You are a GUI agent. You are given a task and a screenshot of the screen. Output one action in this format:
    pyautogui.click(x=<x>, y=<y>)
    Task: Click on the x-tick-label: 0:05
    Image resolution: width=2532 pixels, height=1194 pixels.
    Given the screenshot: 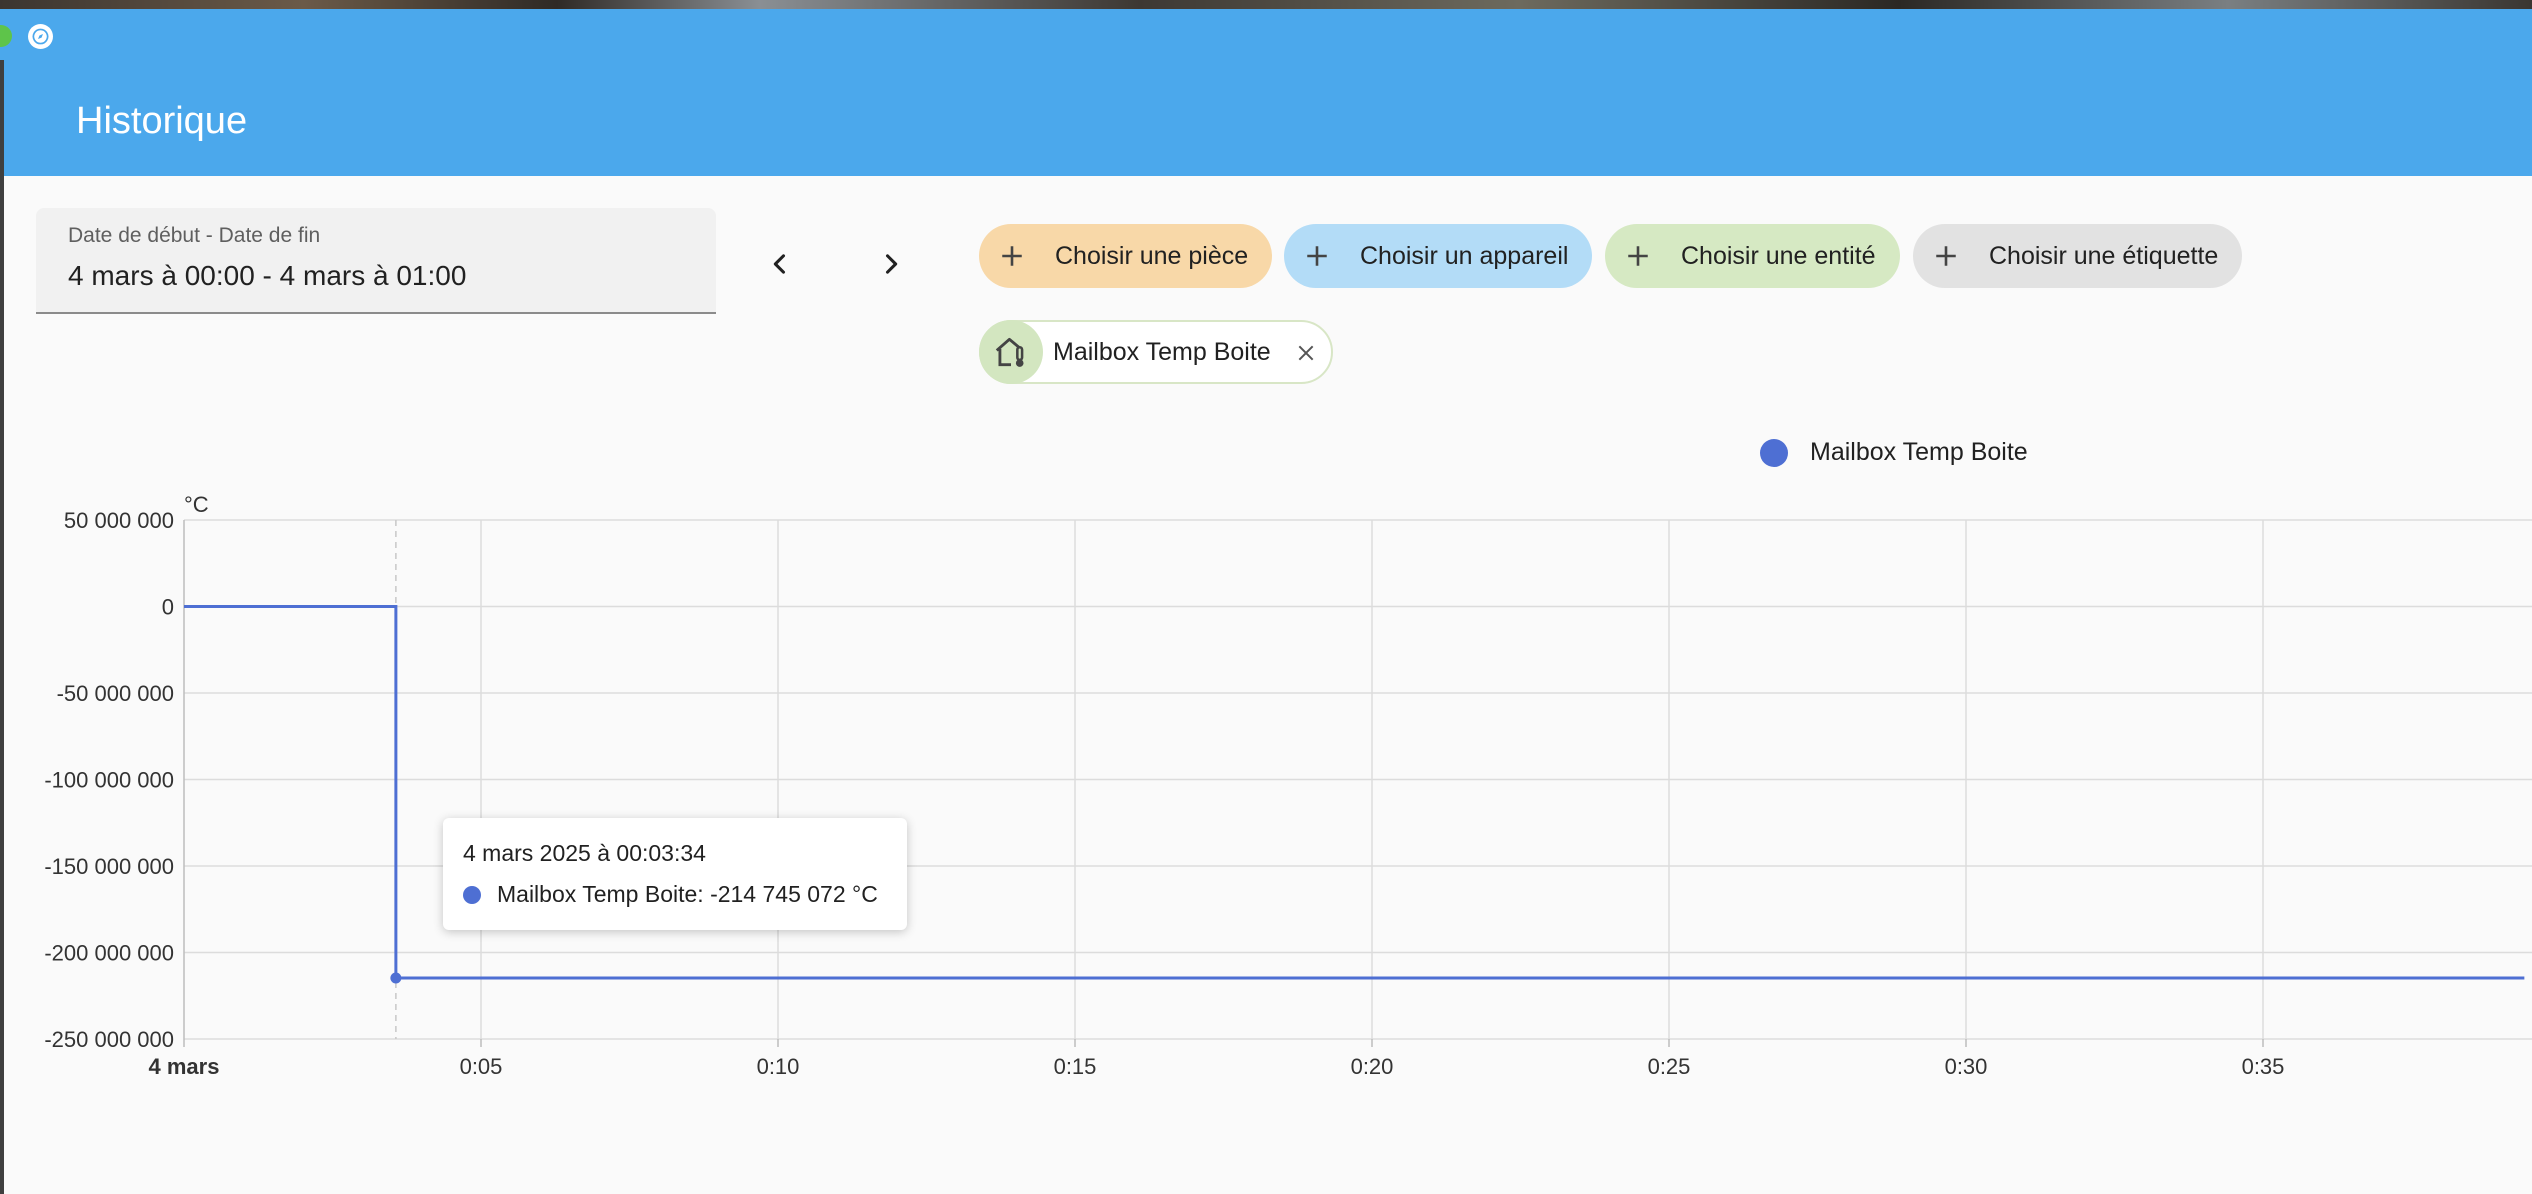 What is the action you would take?
    pyautogui.click(x=481, y=1066)
    